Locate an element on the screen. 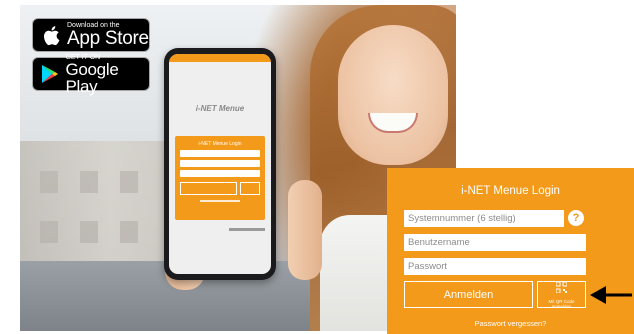 This screenshot has width=634, height=334. google-play-icon is located at coordinates (50, 74).